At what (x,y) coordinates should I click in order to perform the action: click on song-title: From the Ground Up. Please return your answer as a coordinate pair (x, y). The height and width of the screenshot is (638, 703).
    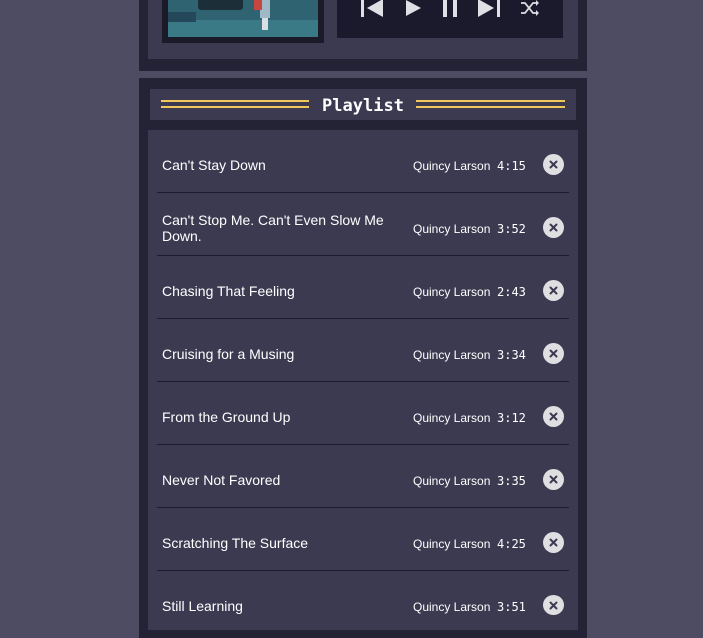
    Looking at the image, I should click on (226, 417).